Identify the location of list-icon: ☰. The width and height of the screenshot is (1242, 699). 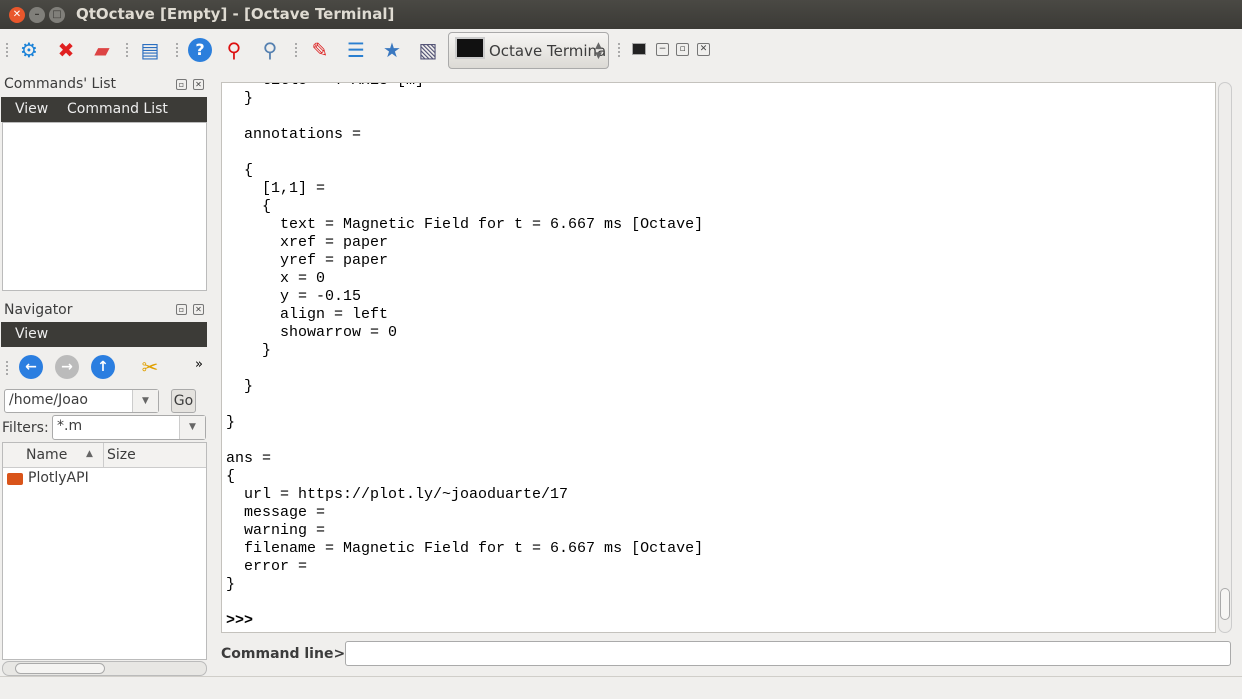
(356, 50).